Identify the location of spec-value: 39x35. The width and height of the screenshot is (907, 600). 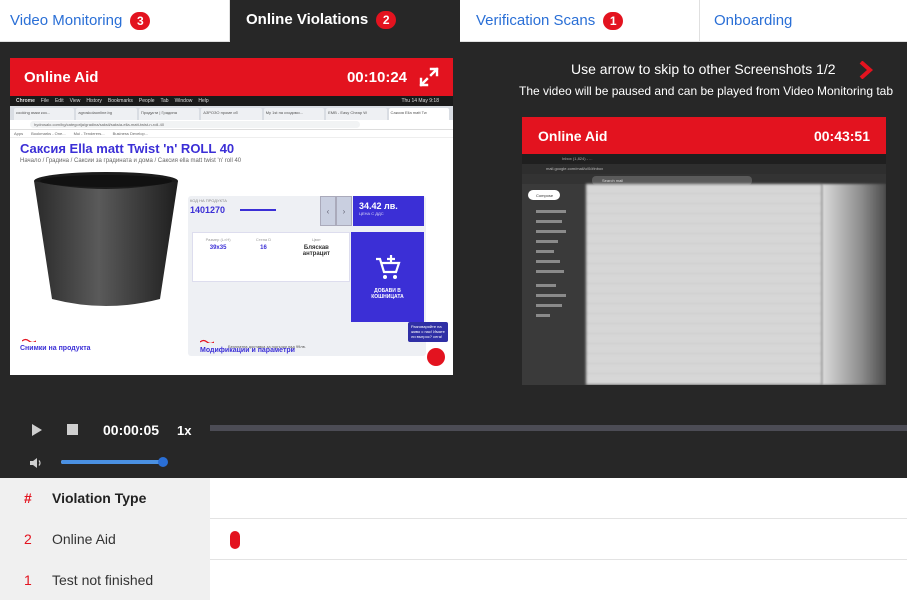
(218, 248).